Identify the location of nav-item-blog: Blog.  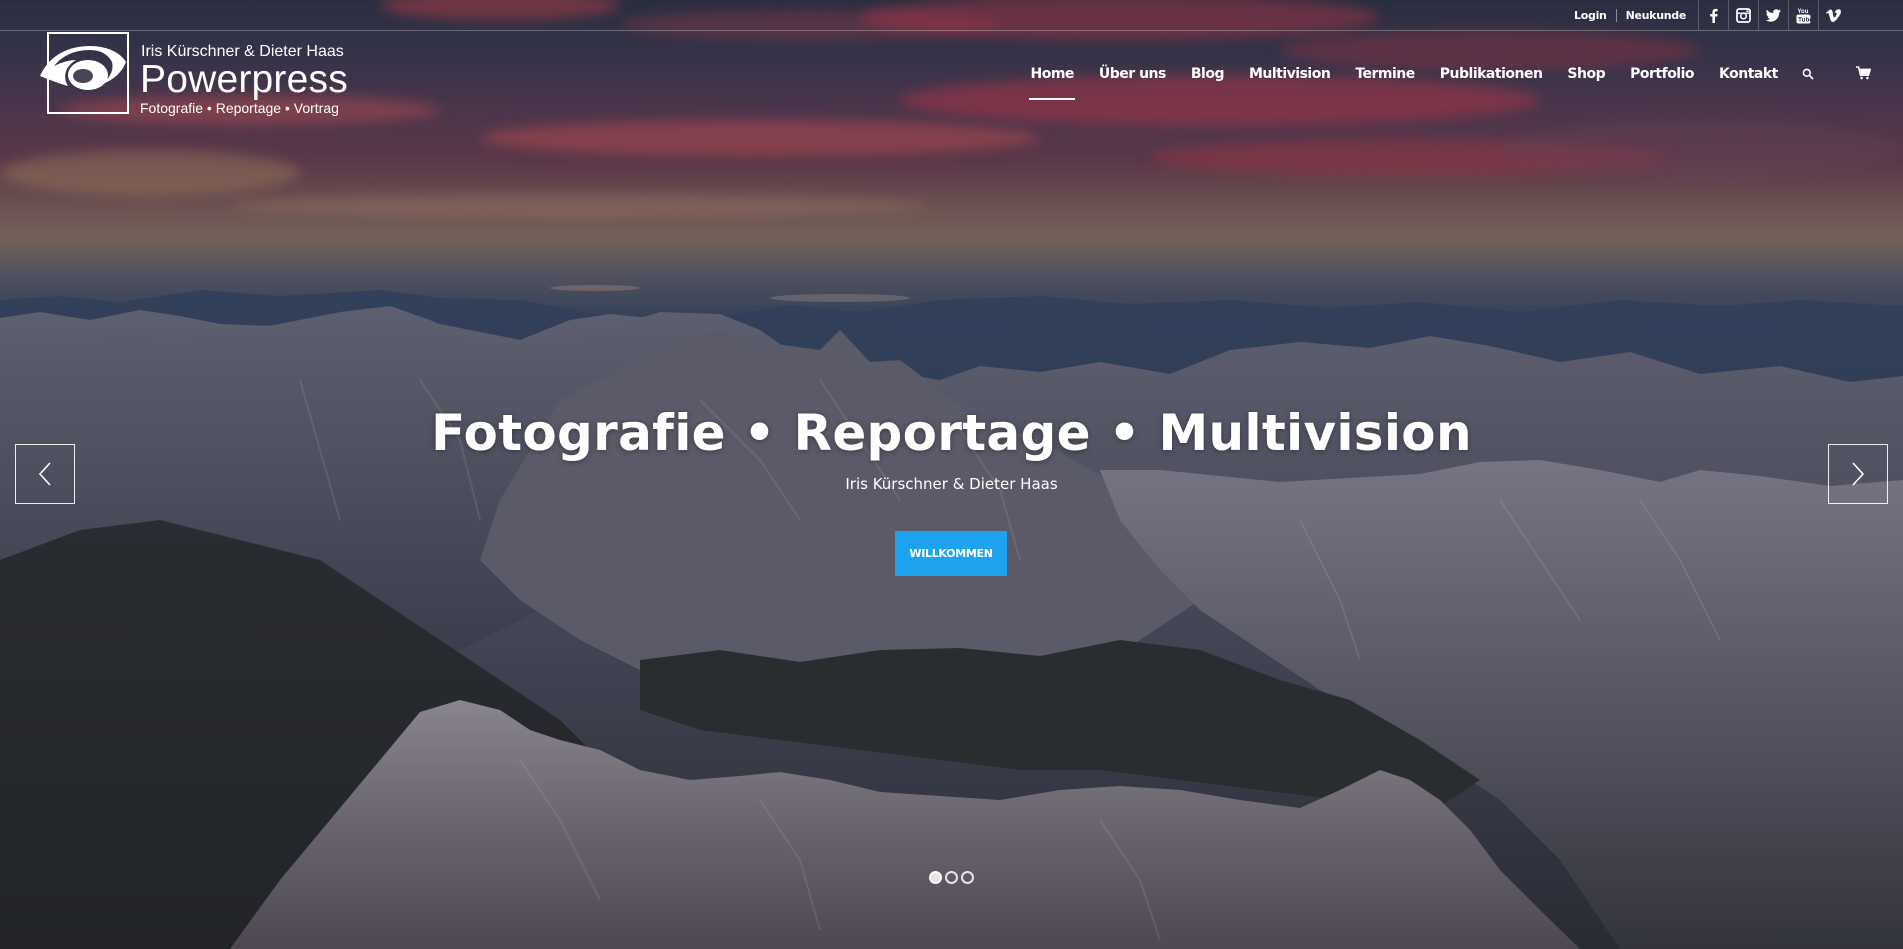
(1207, 75).